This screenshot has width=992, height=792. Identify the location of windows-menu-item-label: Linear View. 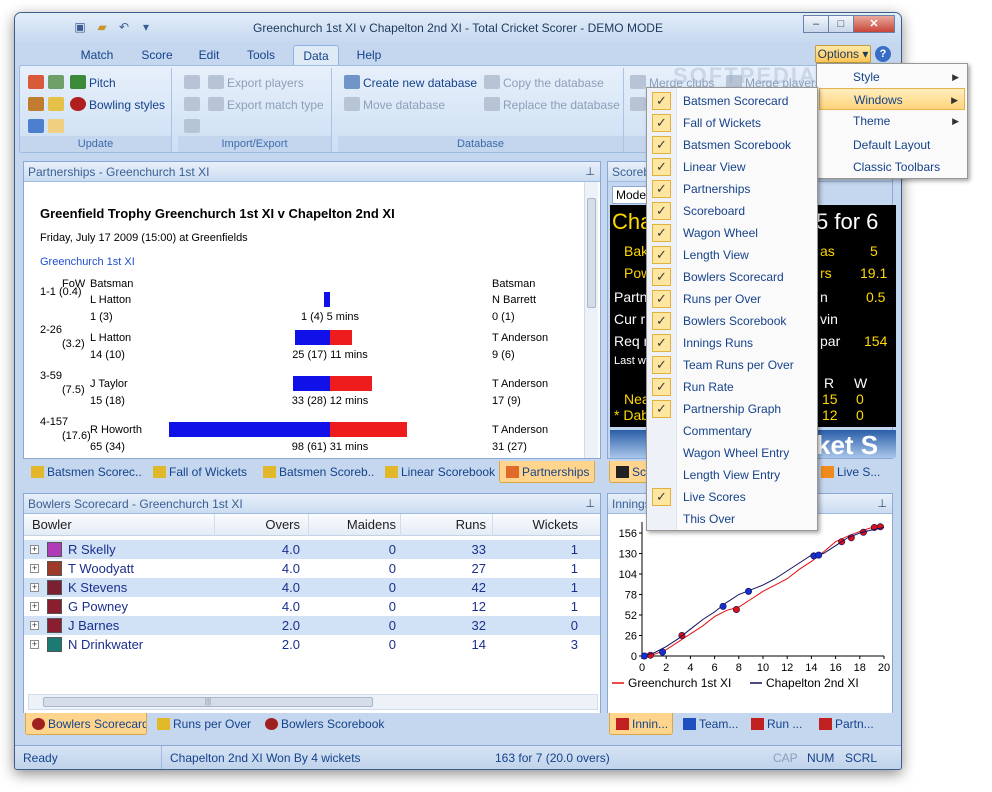
(714, 167).